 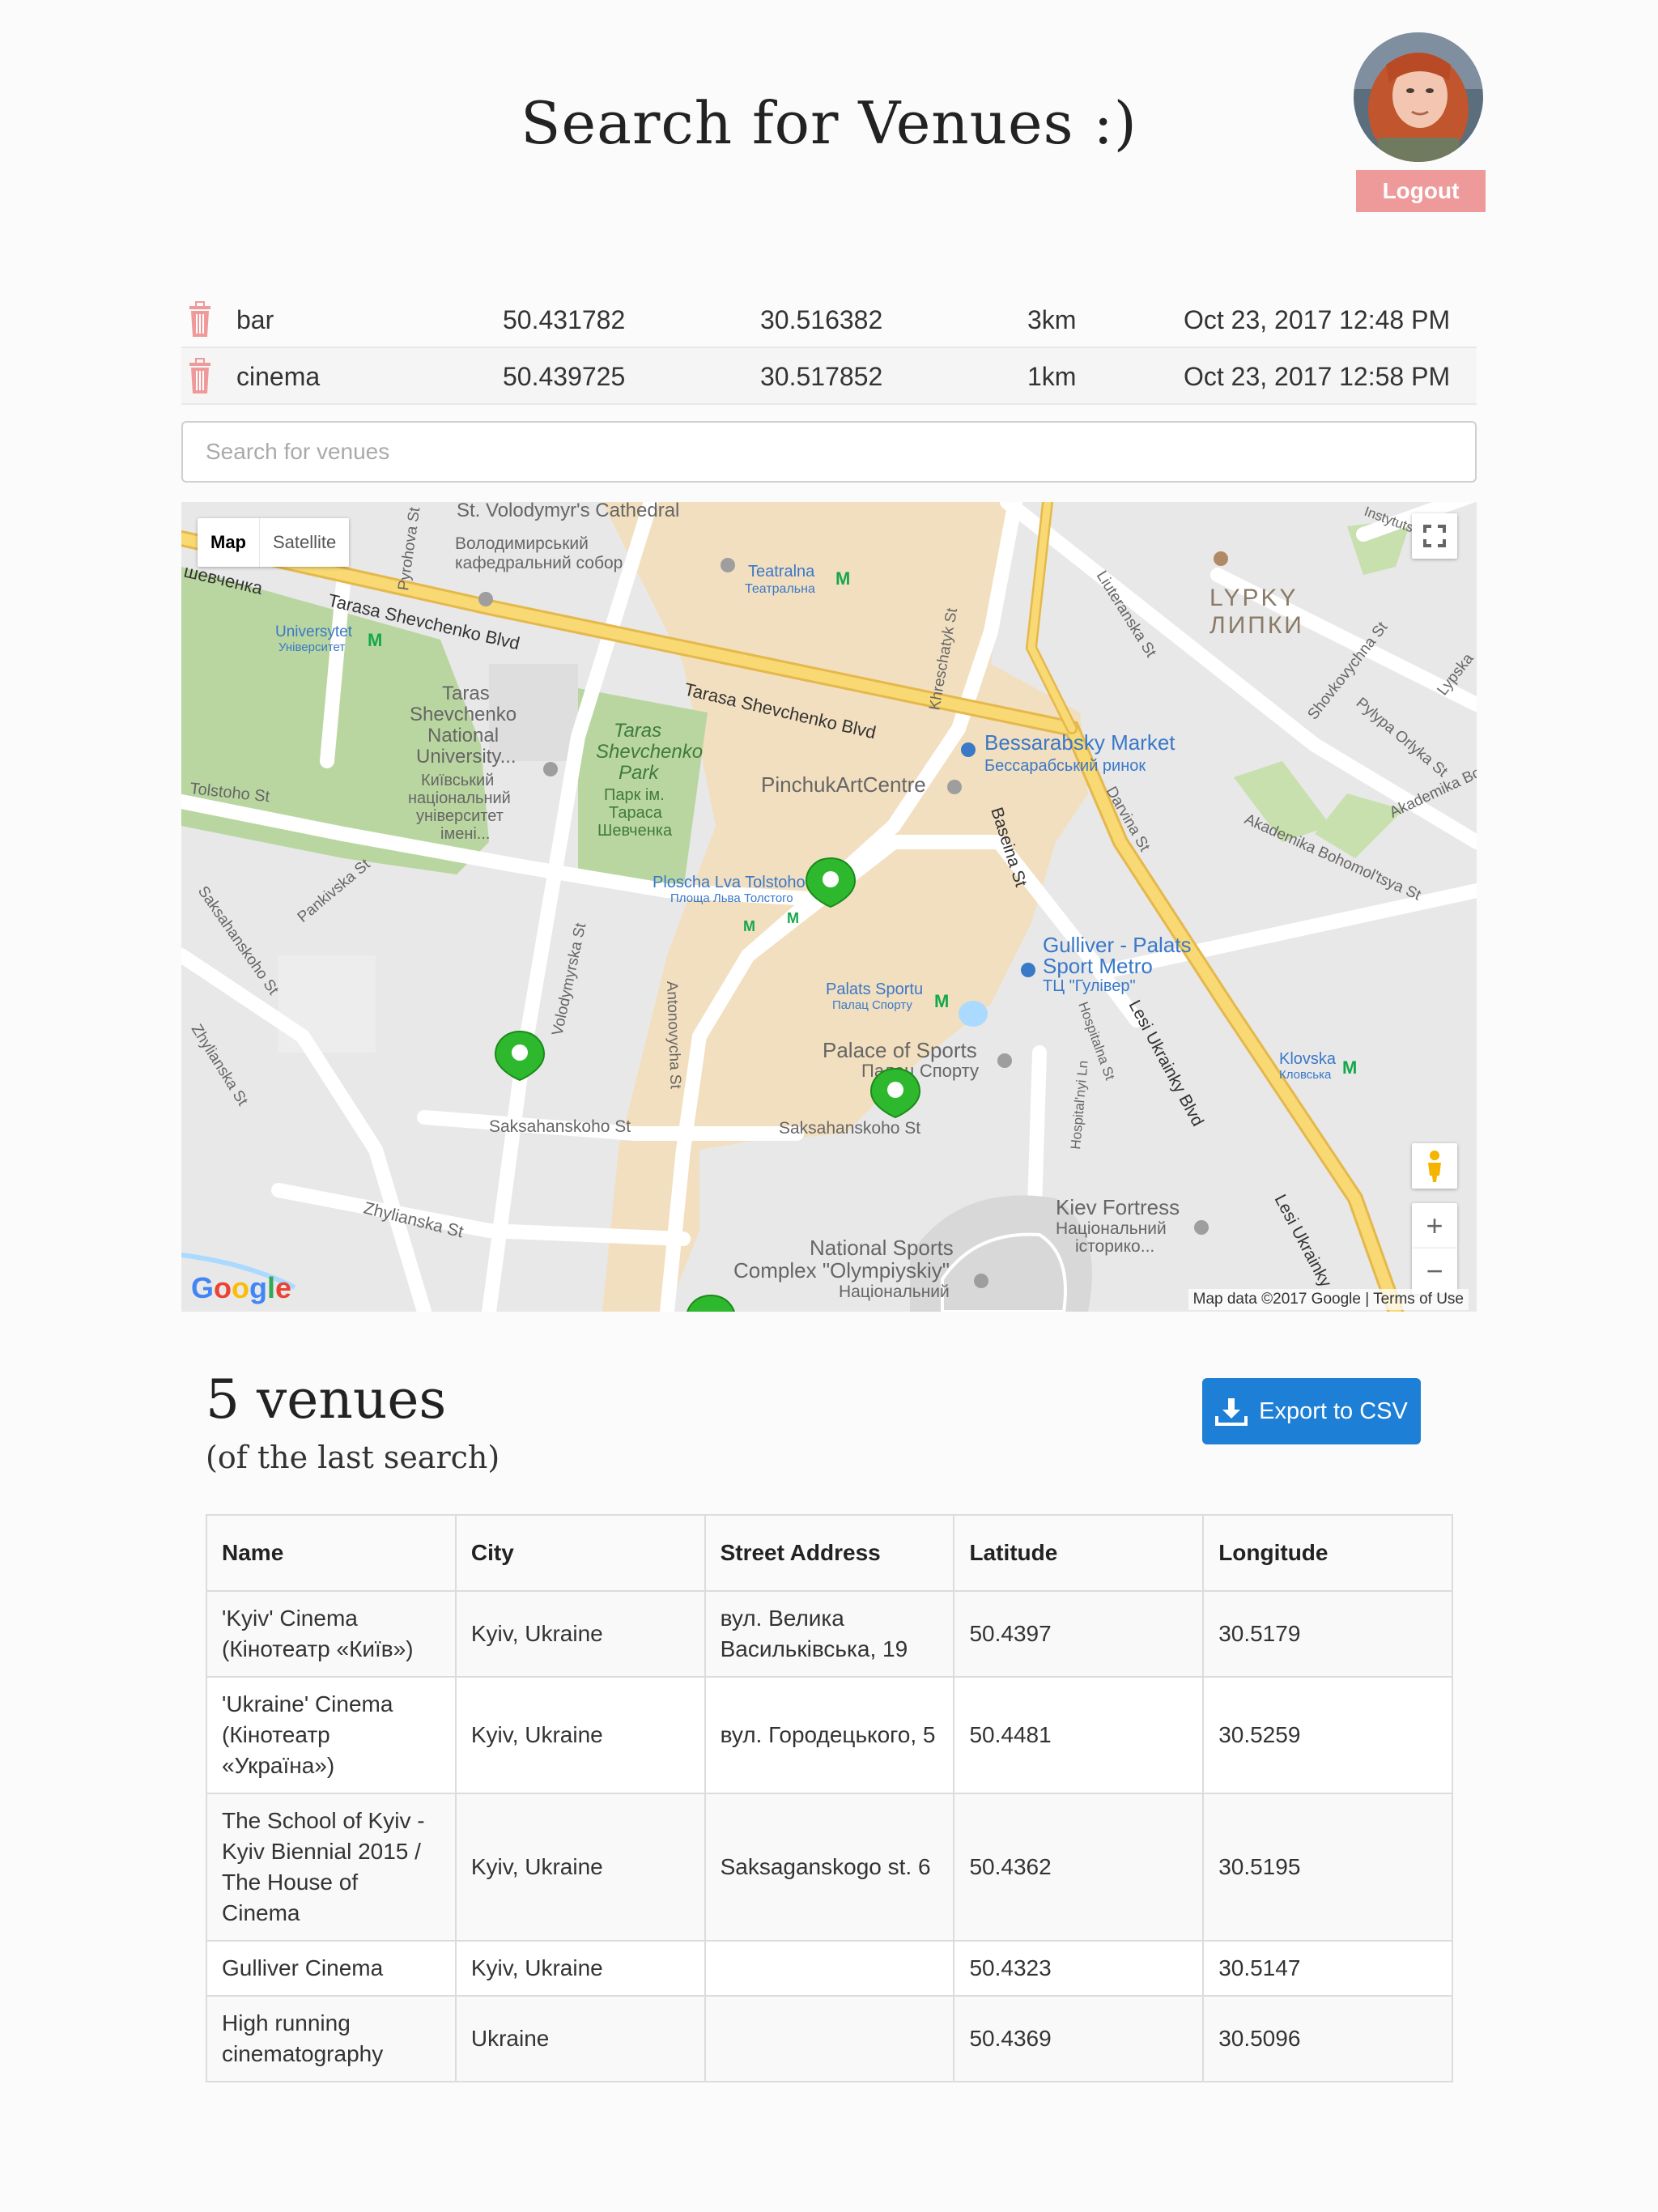 What do you see at coordinates (1327, 2039) in the screenshot?
I see `venue-lng: 30.5096` at bounding box center [1327, 2039].